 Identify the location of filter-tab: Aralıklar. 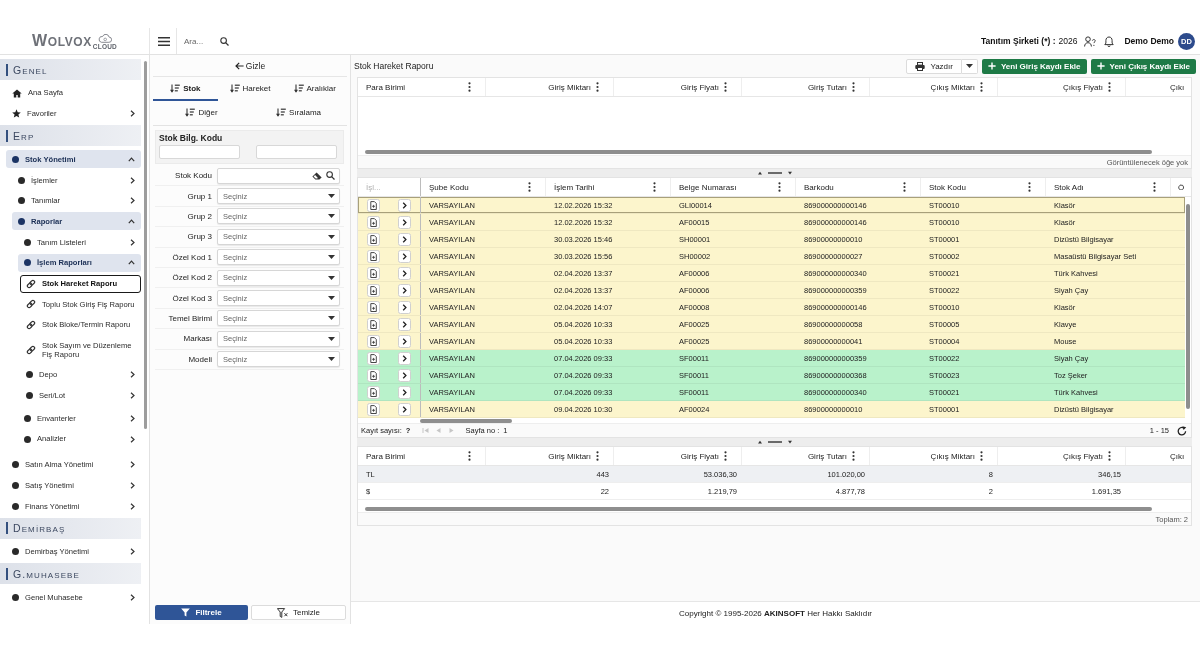
(314, 89).